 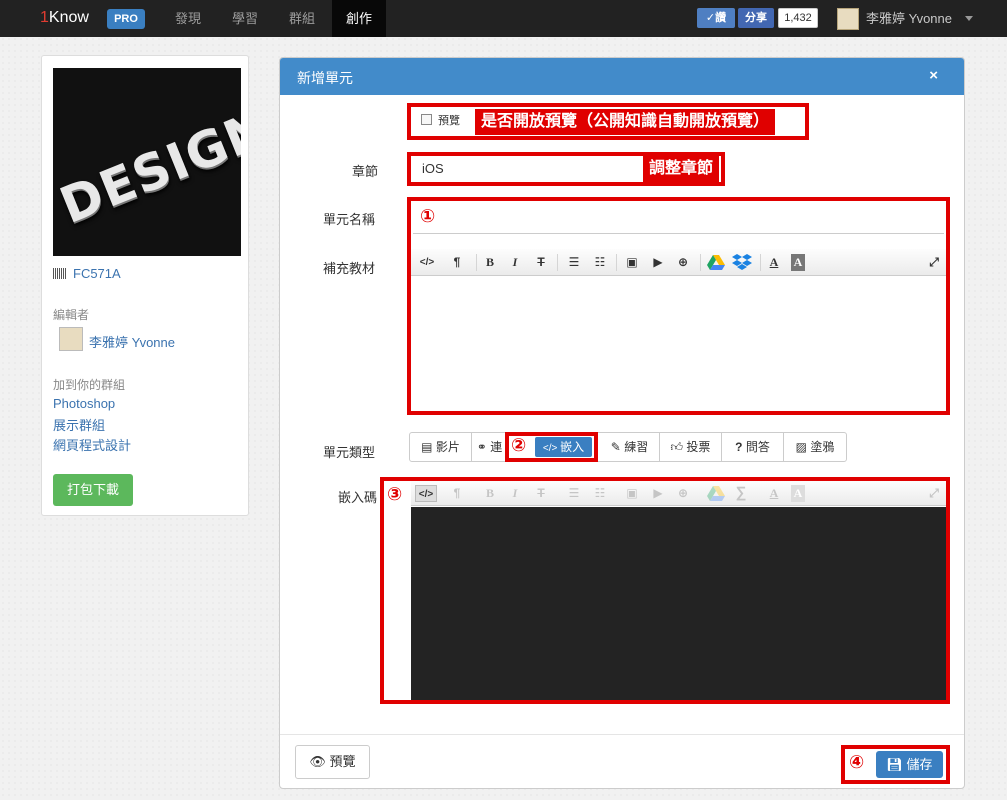 I want to click on type-doodle-label: 塗鴉, so click(x=822, y=447).